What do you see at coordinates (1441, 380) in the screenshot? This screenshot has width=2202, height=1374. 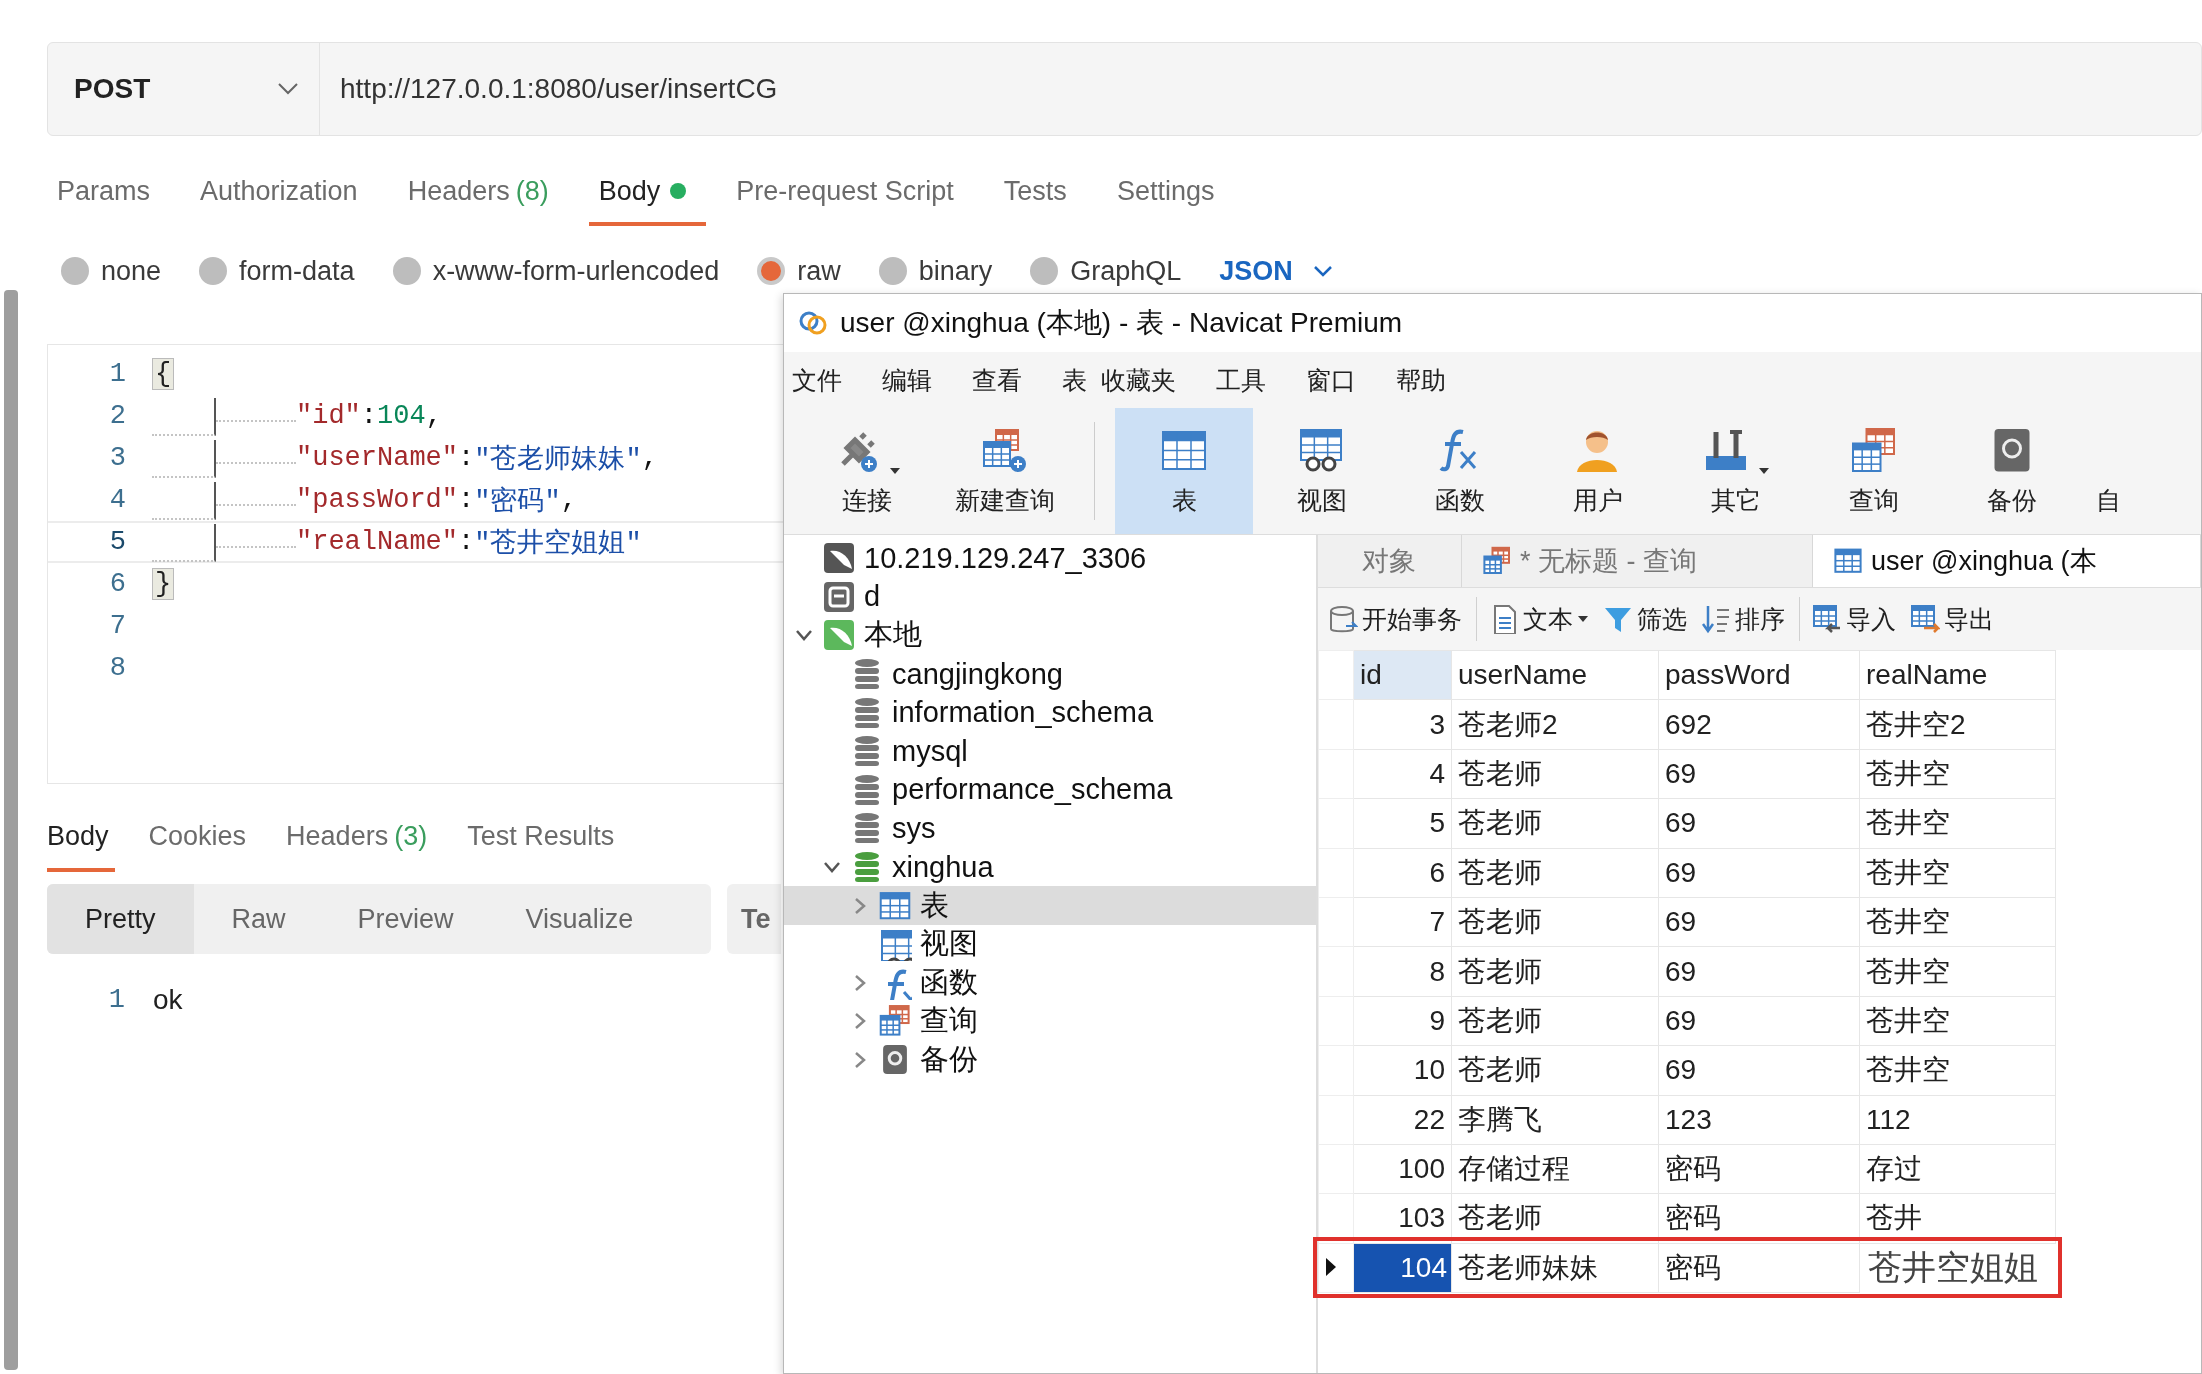 I see `menu-item: 帮助` at bounding box center [1441, 380].